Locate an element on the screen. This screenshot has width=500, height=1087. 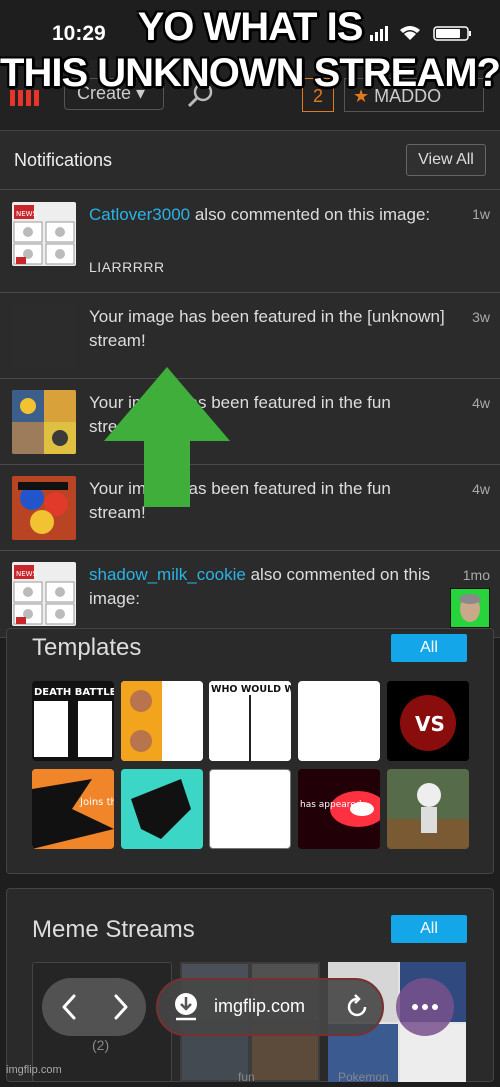
back-arrow-icon is located at coordinates (69, 1007).